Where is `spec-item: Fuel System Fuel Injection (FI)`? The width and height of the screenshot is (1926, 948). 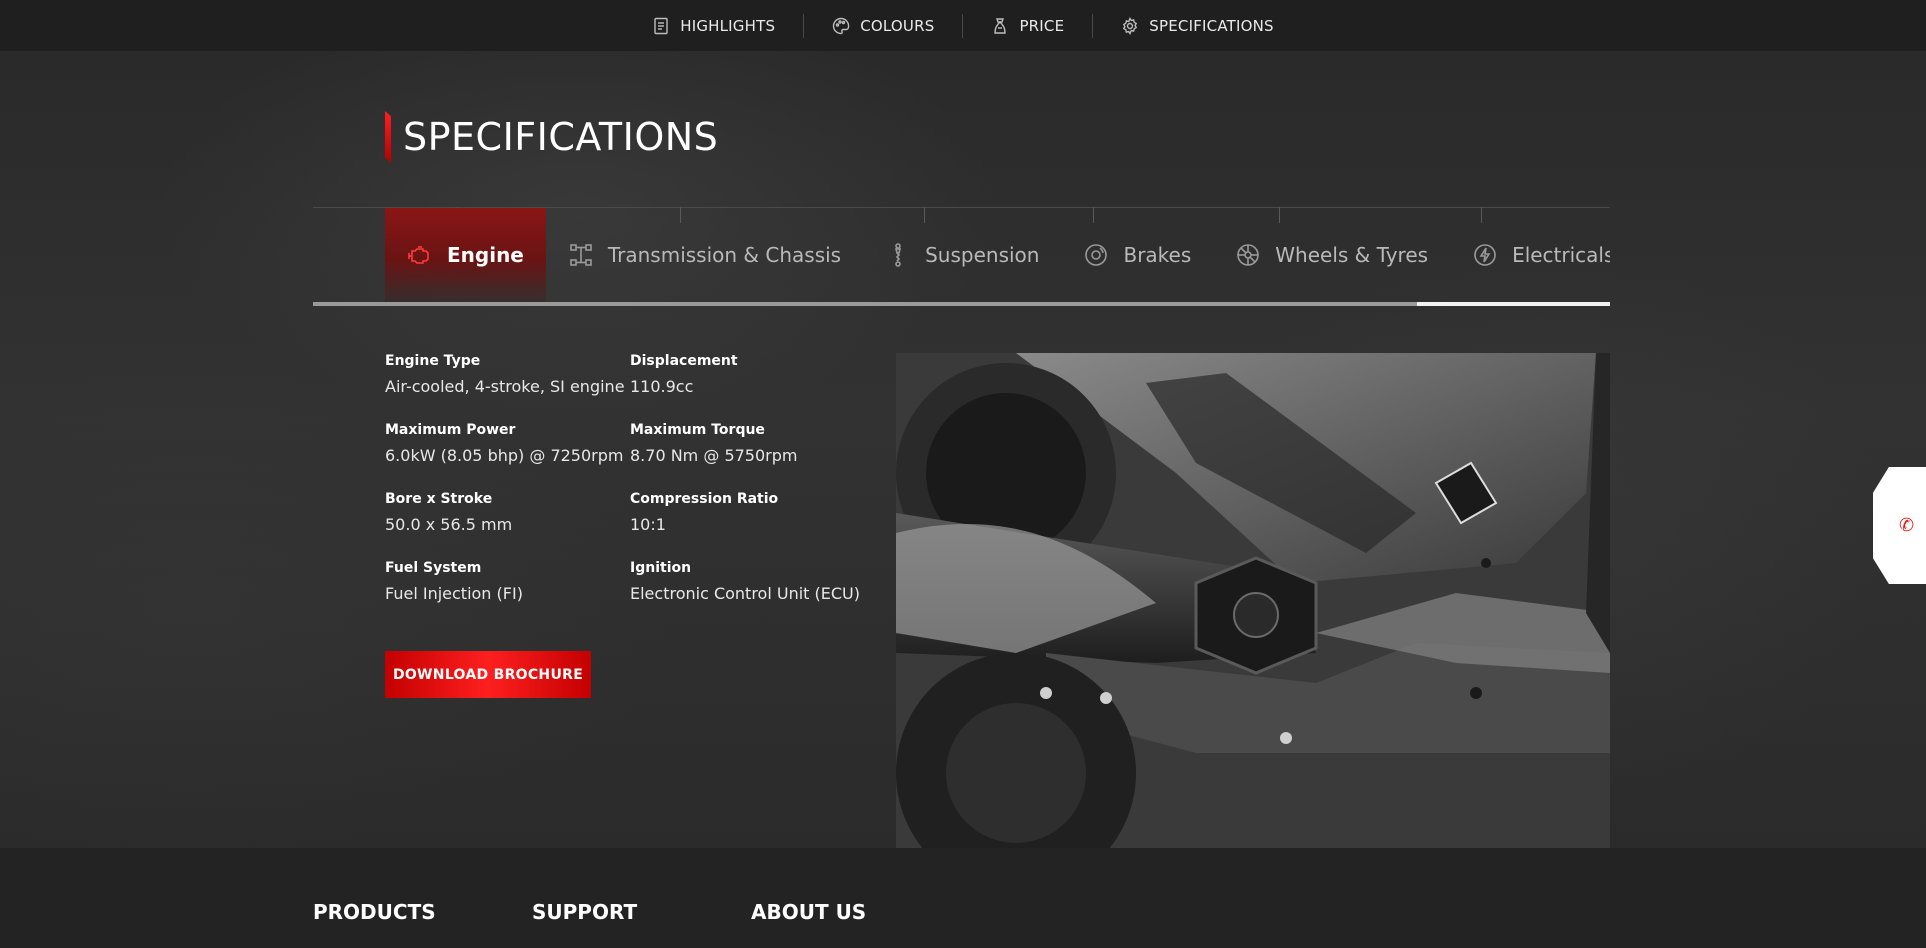 spec-item: Fuel System Fuel Injection (FI) is located at coordinates (507, 581).